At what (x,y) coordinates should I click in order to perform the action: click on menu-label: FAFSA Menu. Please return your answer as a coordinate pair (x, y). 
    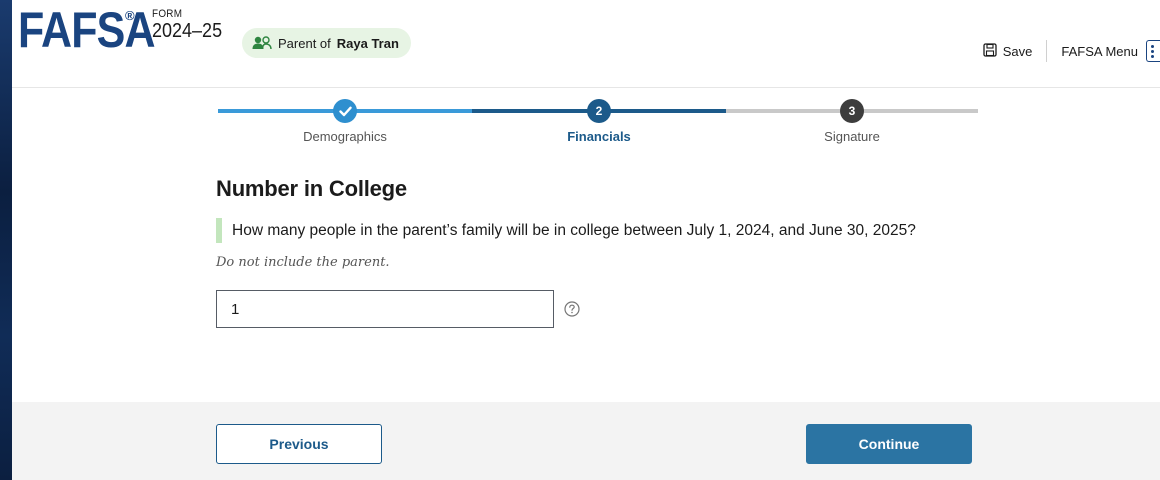
    Looking at the image, I should click on (1099, 51).